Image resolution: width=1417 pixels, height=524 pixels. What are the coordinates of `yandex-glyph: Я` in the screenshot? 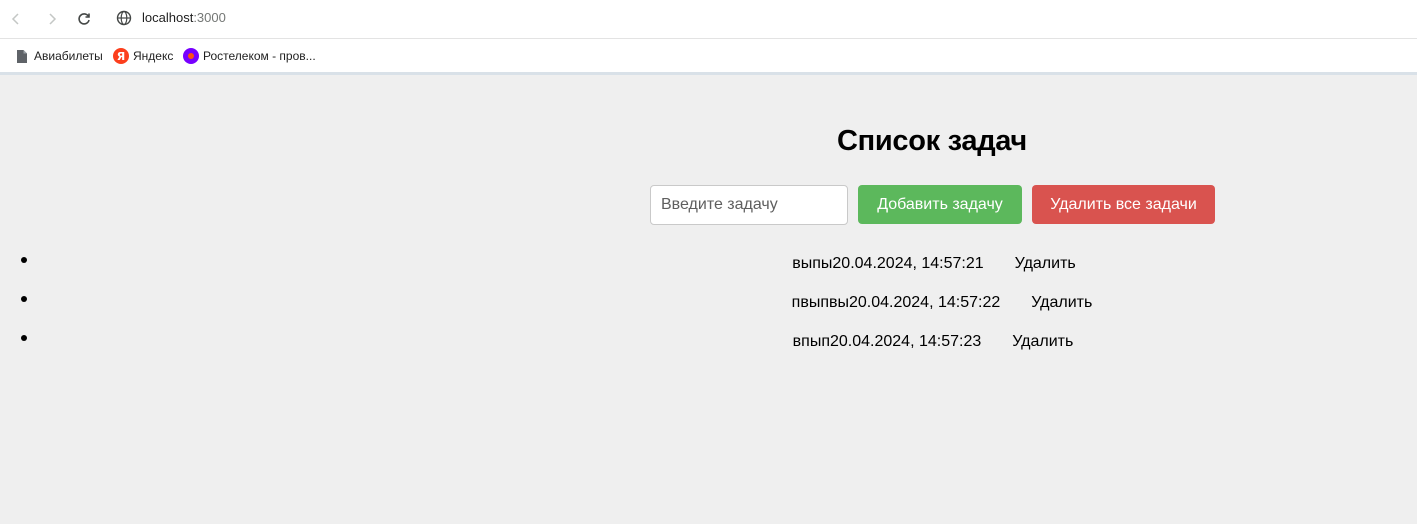 It's located at (121, 56).